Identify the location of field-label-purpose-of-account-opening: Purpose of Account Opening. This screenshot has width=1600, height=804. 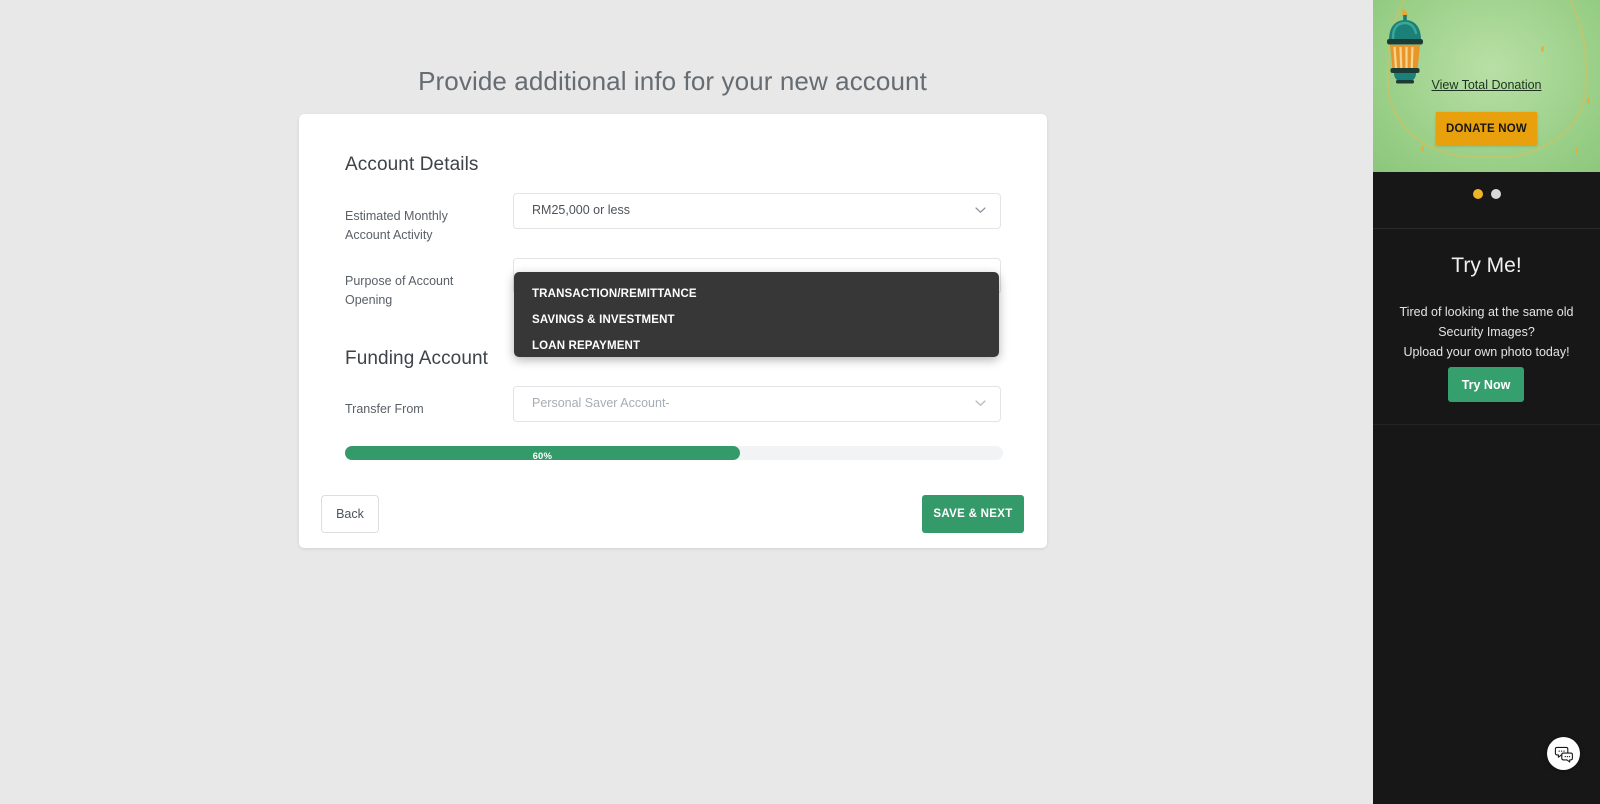
(425, 291).